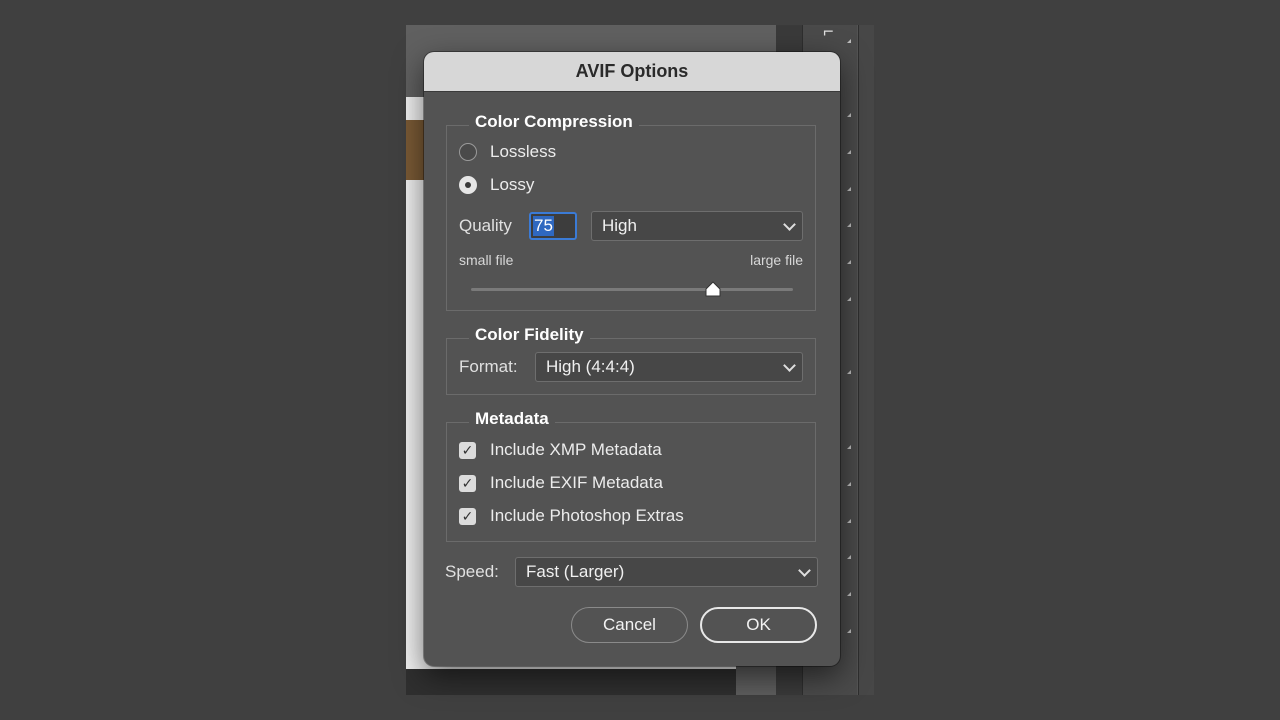 Image resolution: width=1280 pixels, height=720 pixels. I want to click on speed-select: Fast (Larger), so click(666, 572).